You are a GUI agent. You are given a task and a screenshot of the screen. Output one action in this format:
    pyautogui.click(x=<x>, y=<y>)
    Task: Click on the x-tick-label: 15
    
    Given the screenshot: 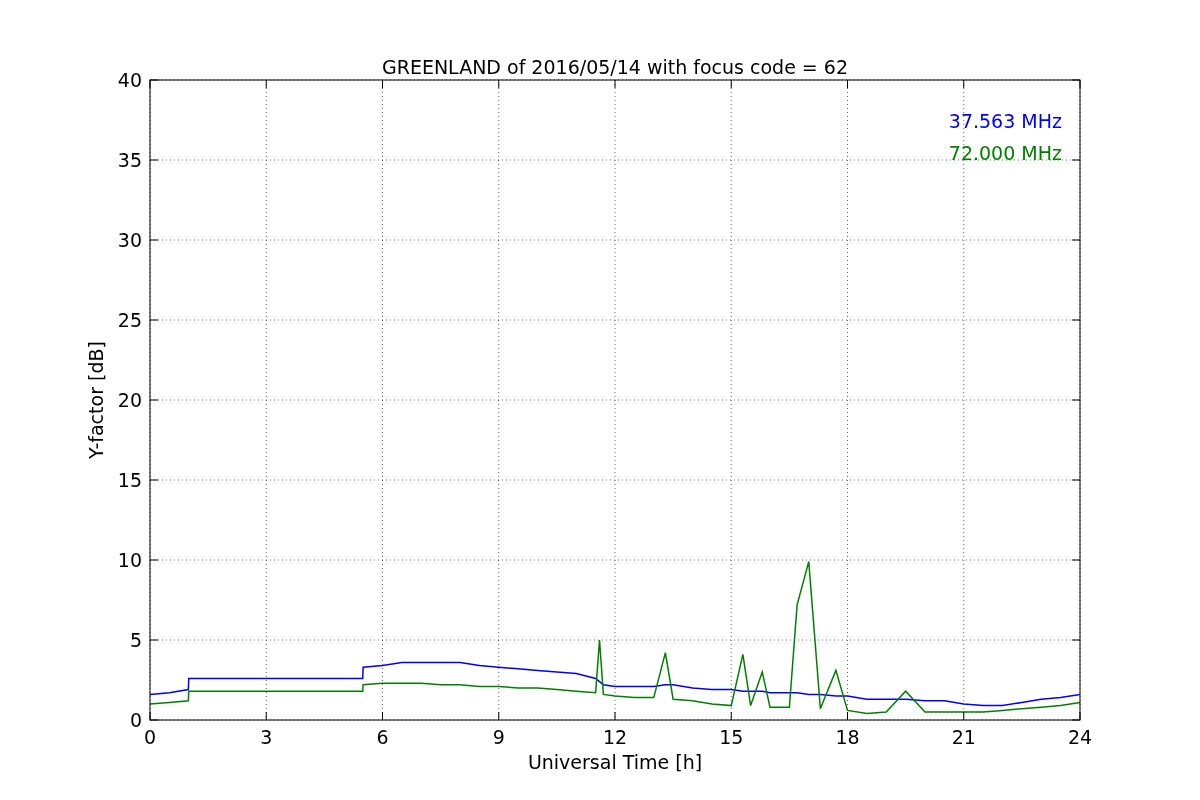 What is the action you would take?
    pyautogui.click(x=731, y=737)
    